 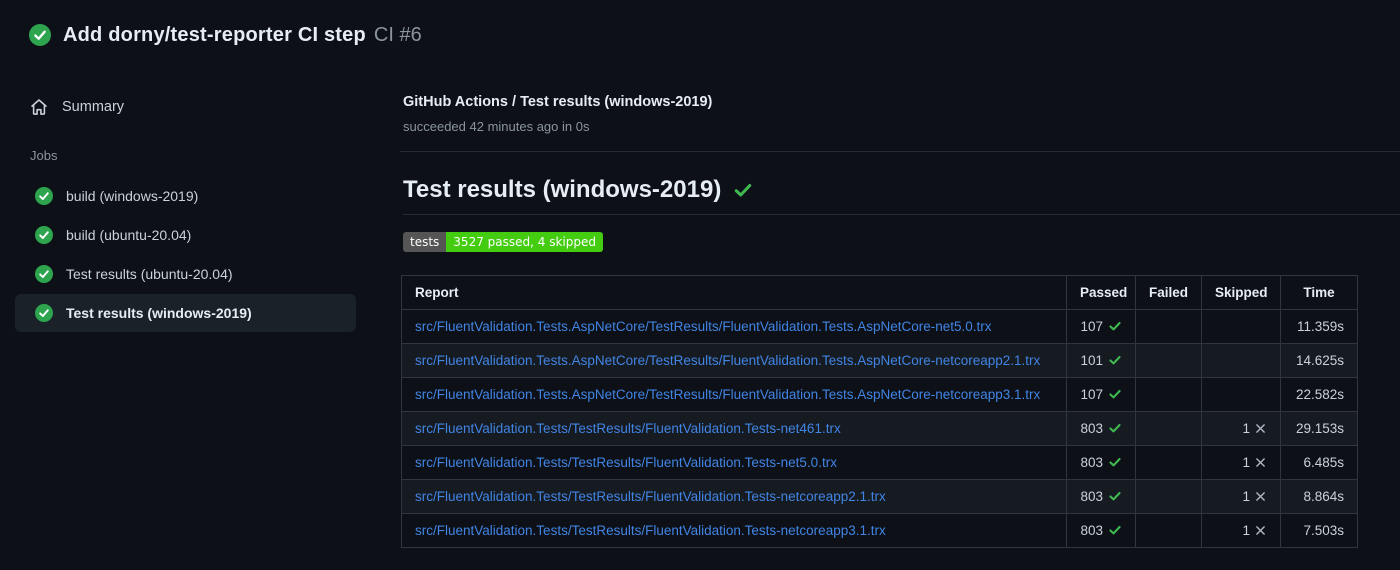 I want to click on workflow-run-number: CI #6, so click(x=397, y=34).